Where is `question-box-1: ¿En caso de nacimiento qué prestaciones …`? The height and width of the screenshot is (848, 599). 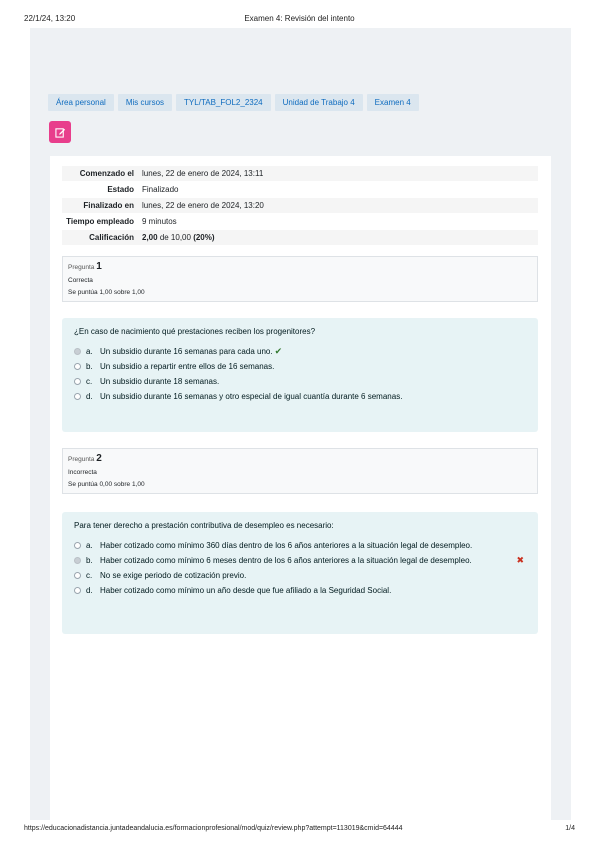
question-box-1: ¿En caso de nacimiento qué prestaciones … is located at coordinates (300, 375).